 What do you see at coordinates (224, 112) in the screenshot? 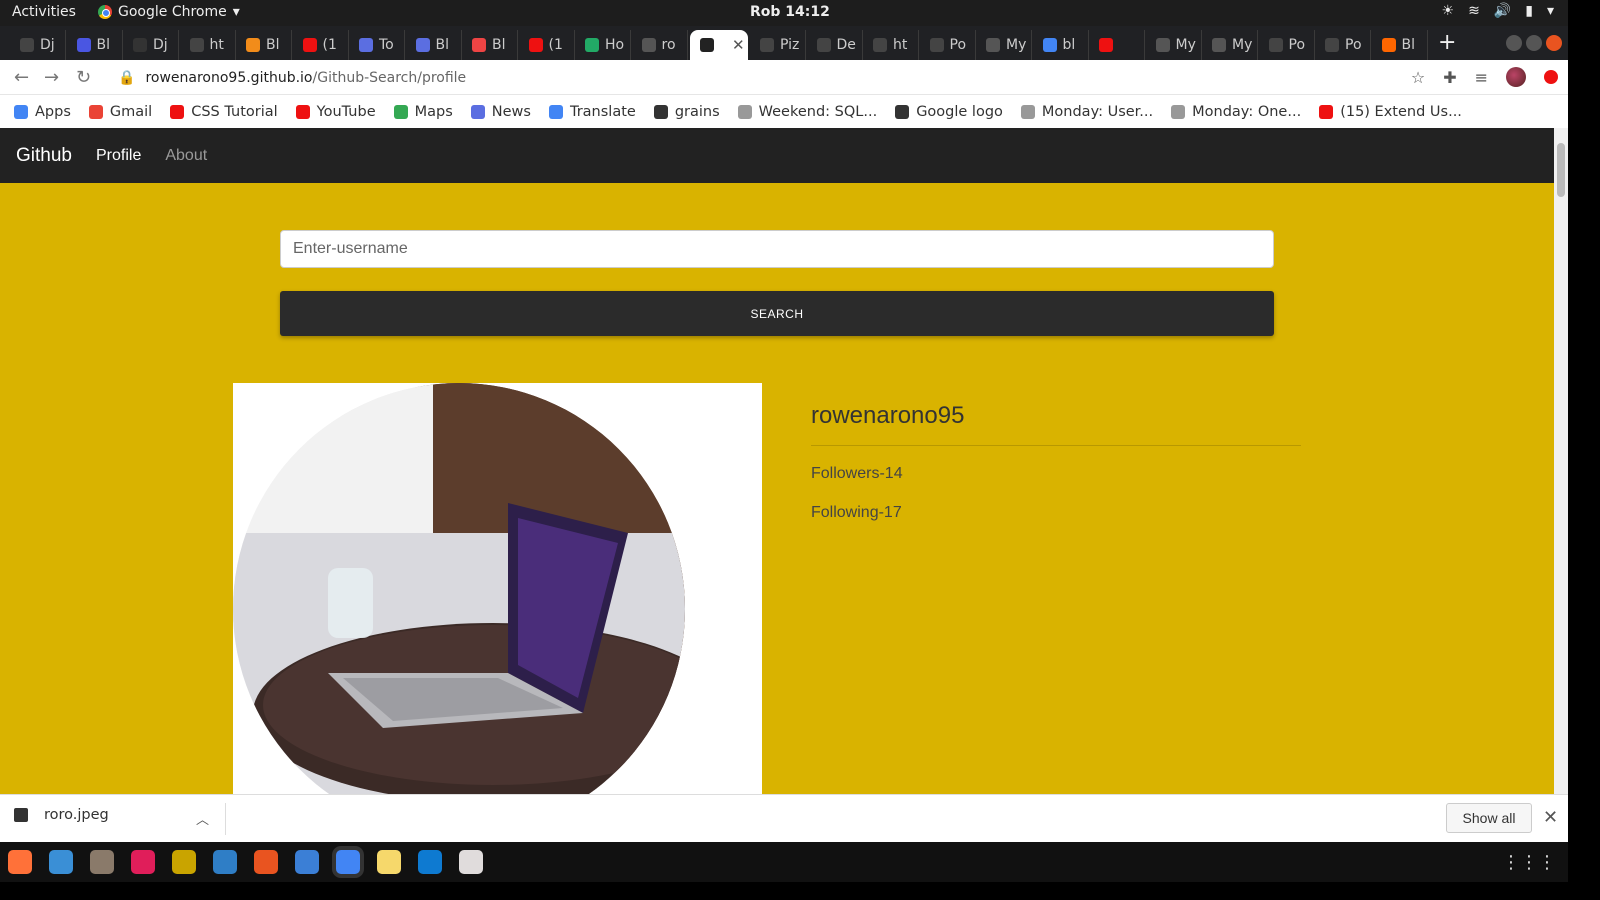
I see `bookmark-item: CSS Tutorial` at bounding box center [224, 112].